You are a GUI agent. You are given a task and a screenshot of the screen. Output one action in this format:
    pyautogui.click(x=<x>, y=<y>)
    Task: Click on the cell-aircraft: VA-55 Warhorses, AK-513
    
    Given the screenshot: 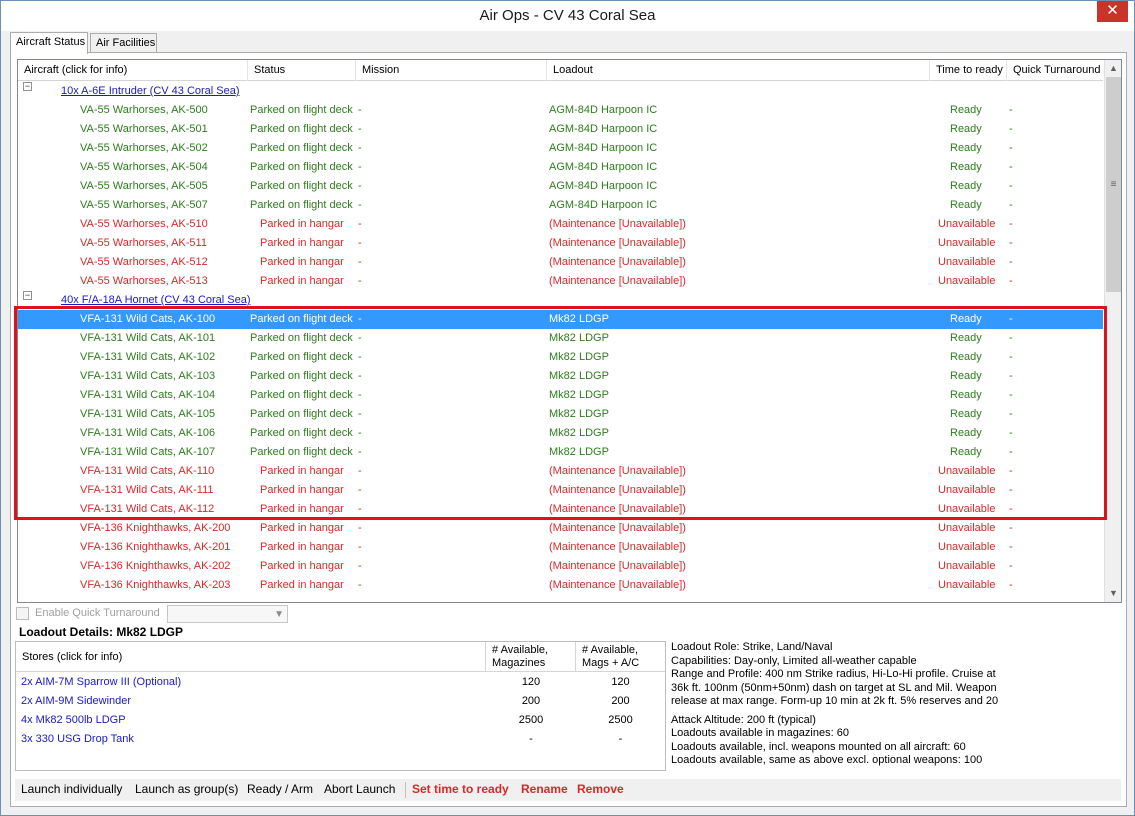 What is the action you would take?
    pyautogui.click(x=162, y=281)
    